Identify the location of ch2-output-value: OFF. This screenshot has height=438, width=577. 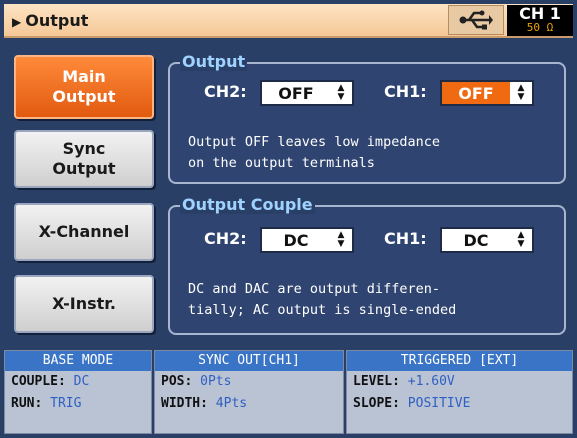
(296, 93).